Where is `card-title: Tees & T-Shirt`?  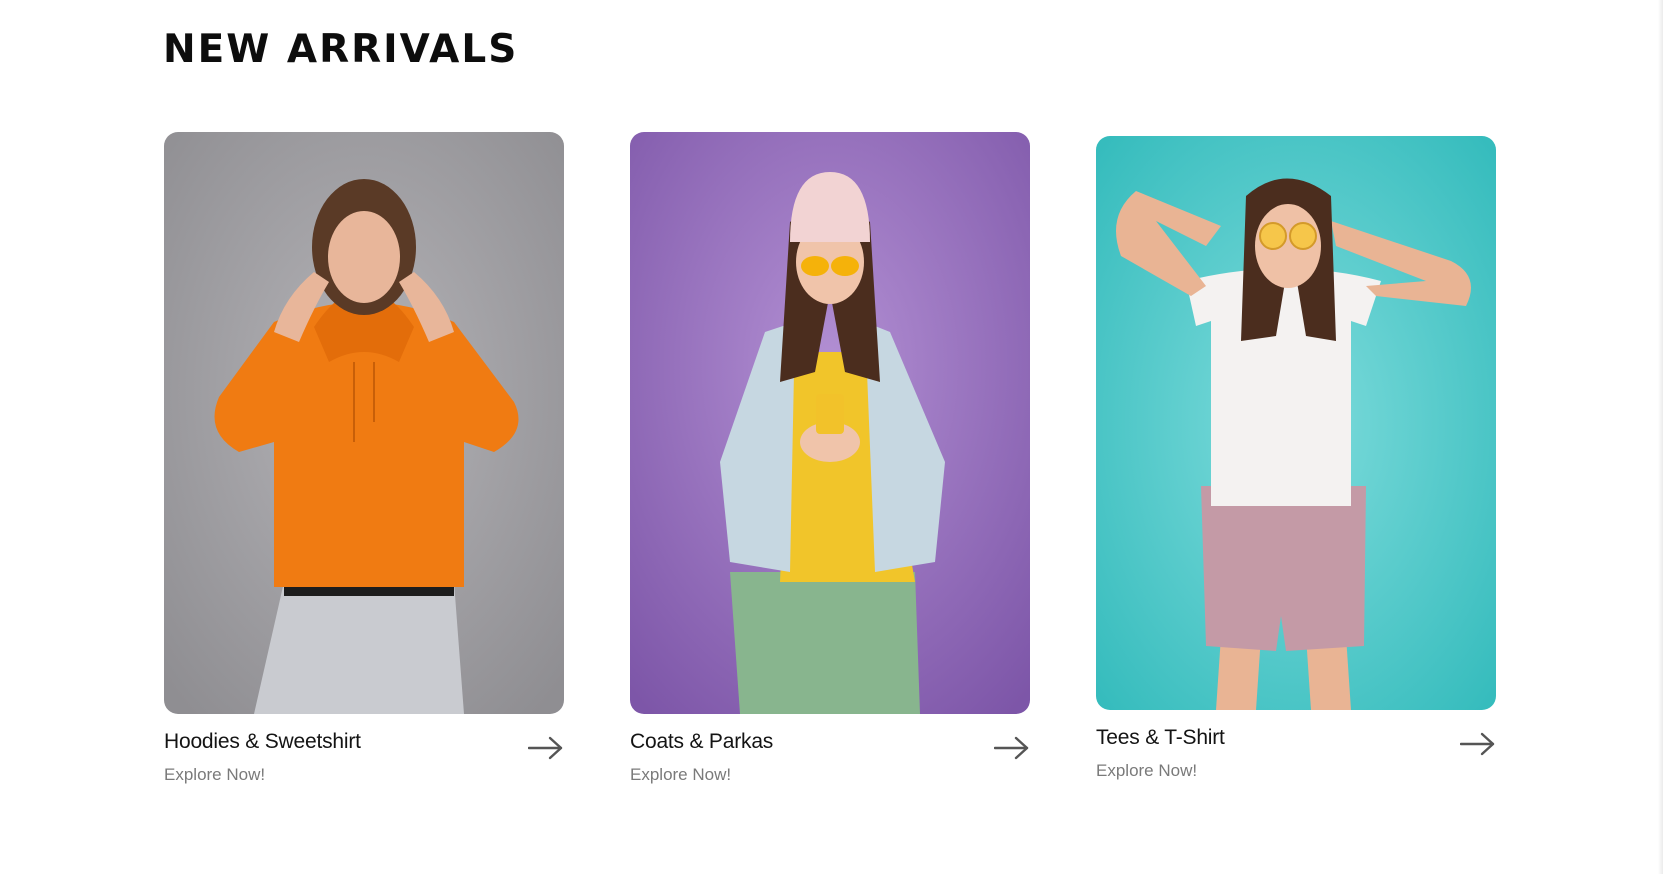
card-title: Tees & T-Shirt is located at coordinates (1296, 738).